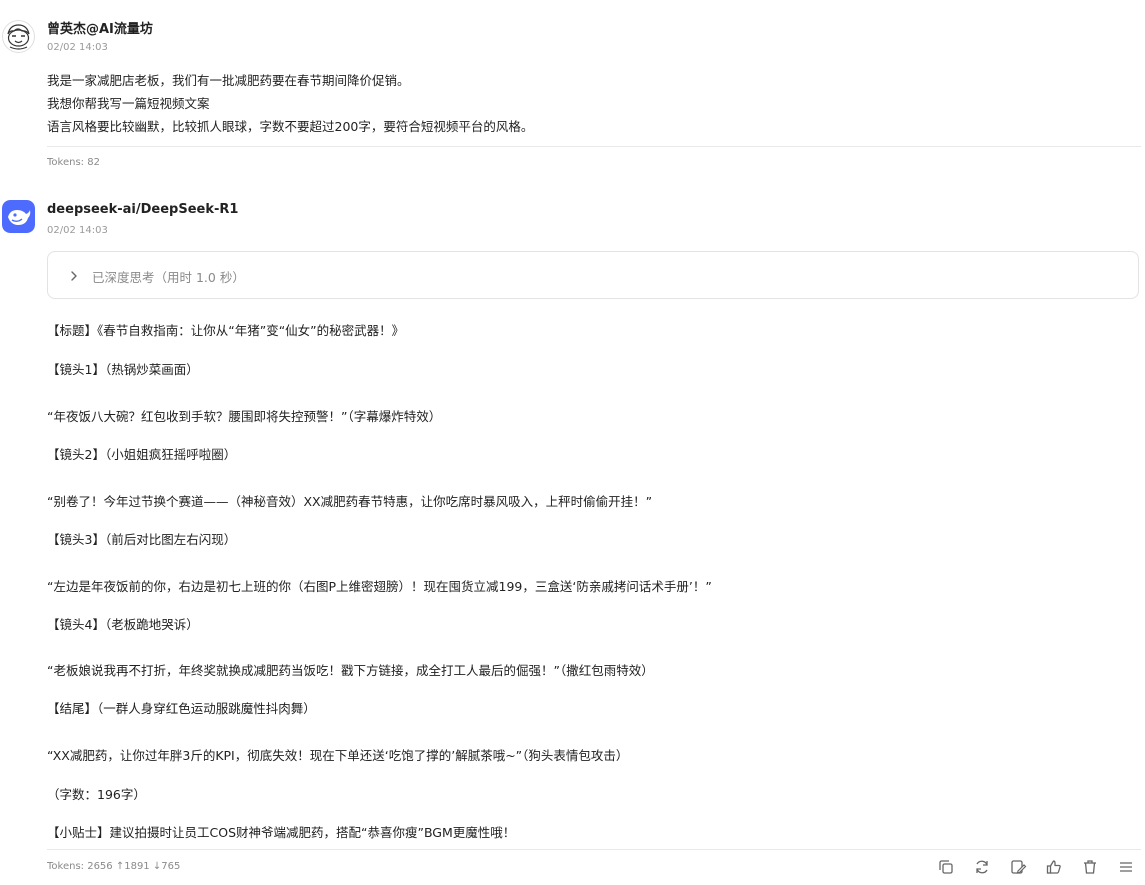  What do you see at coordinates (228, 80) in the screenshot?
I see `user-message-line: 我是一家减肥店老板，我们有一批减肥药要在春节期间降价促销。` at bounding box center [228, 80].